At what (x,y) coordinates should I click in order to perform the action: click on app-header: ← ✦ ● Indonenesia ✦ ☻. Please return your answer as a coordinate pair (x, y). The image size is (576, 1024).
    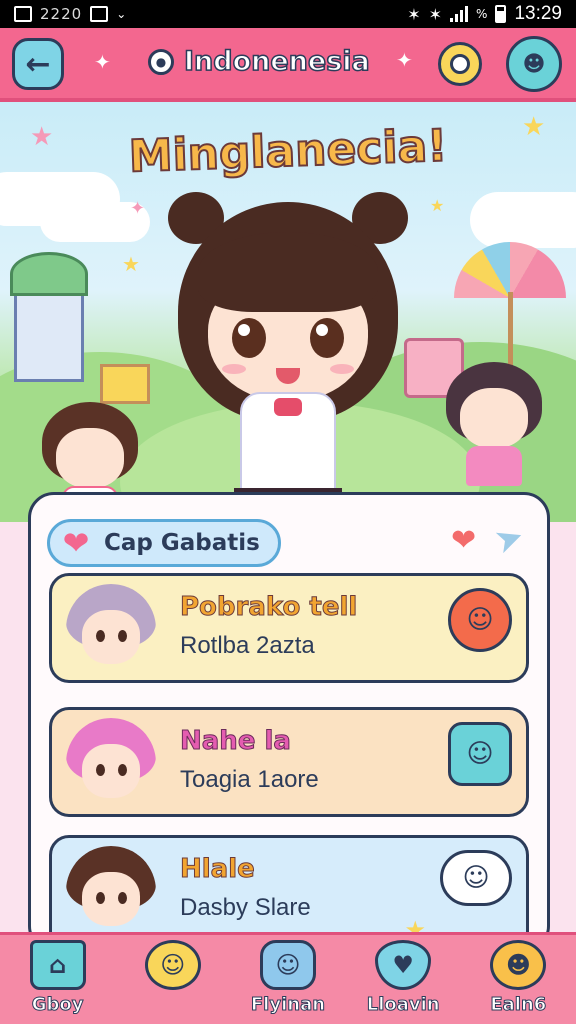
    Looking at the image, I should click on (288, 65).